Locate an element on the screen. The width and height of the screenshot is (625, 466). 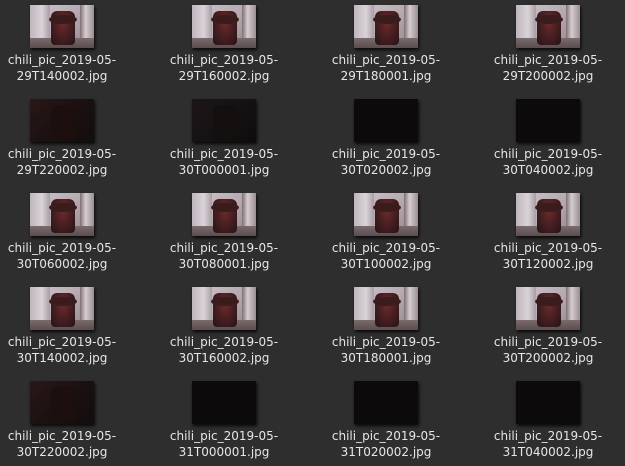
file-item: chili_pic_2019-05- 29T220002.jpg is located at coordinates (62, 139).